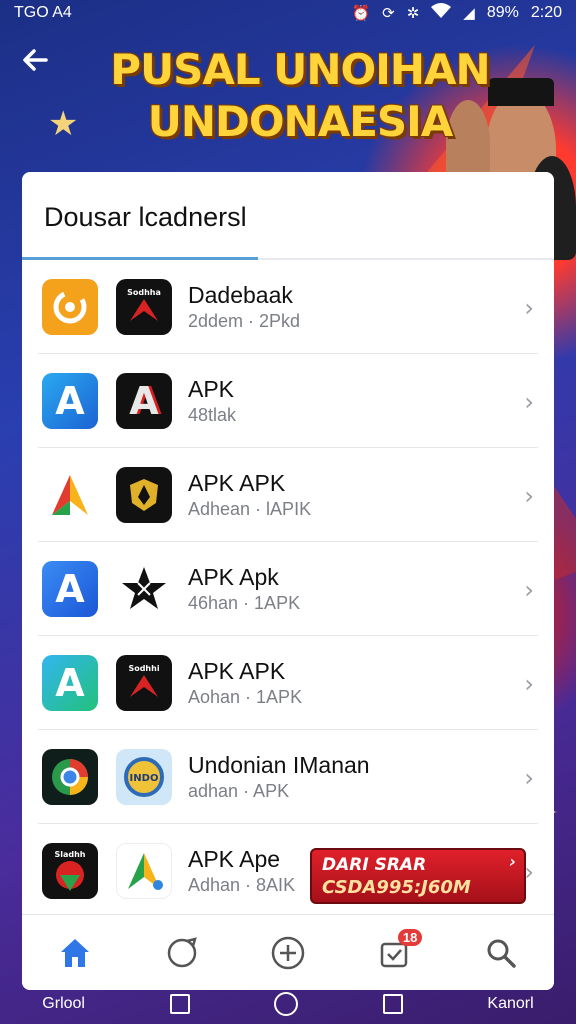 The width and height of the screenshot is (576, 1024). I want to click on card-title: Dousar lcadnersl, so click(145, 217).